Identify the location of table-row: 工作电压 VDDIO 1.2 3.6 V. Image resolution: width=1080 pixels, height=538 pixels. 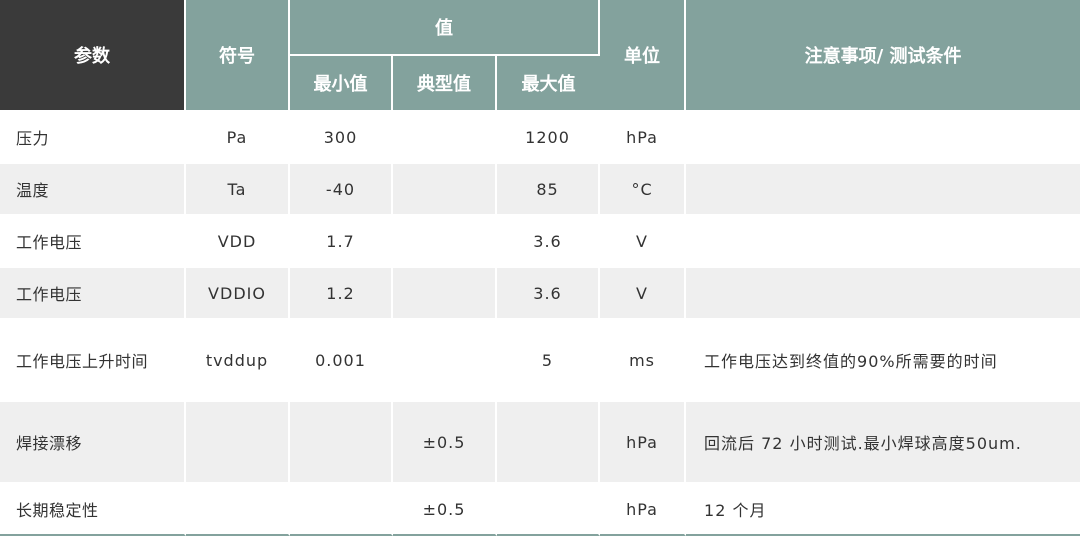
(540, 294).